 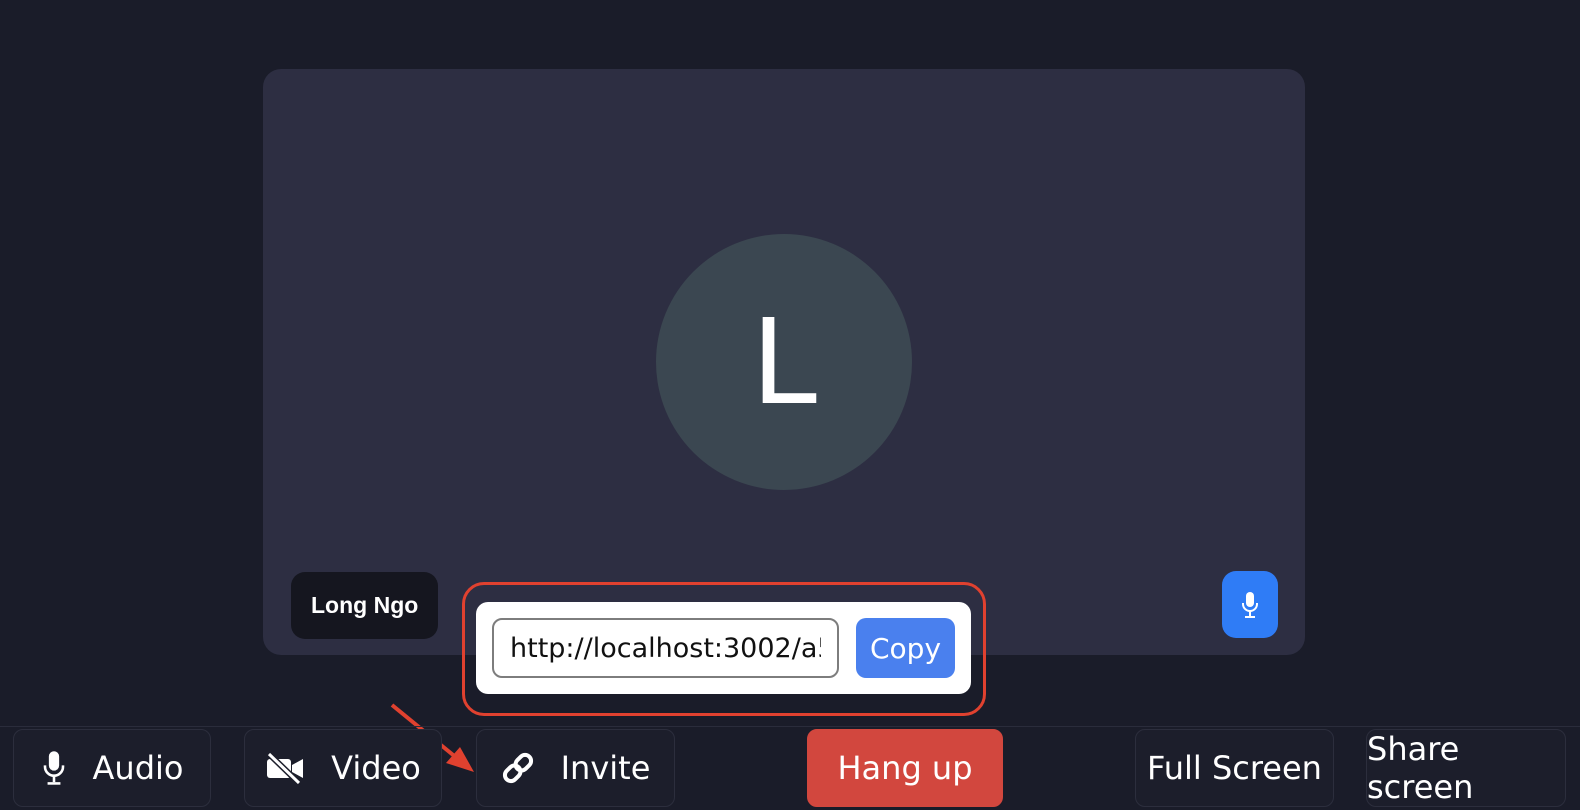 What do you see at coordinates (605, 768) in the screenshot?
I see `invite-label: Invite` at bounding box center [605, 768].